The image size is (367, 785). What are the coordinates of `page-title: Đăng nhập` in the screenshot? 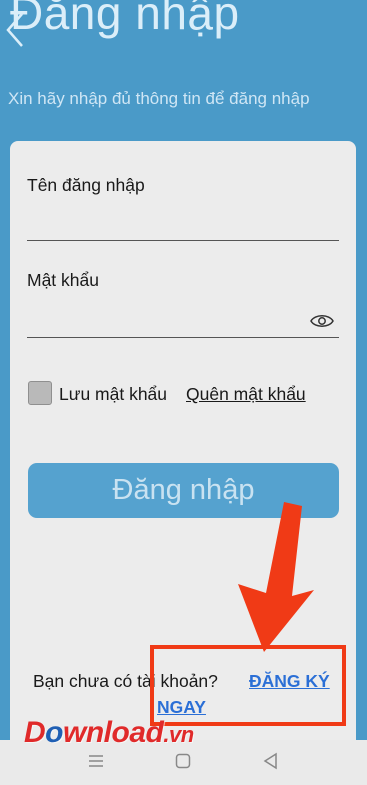 It's located at (125, 19).